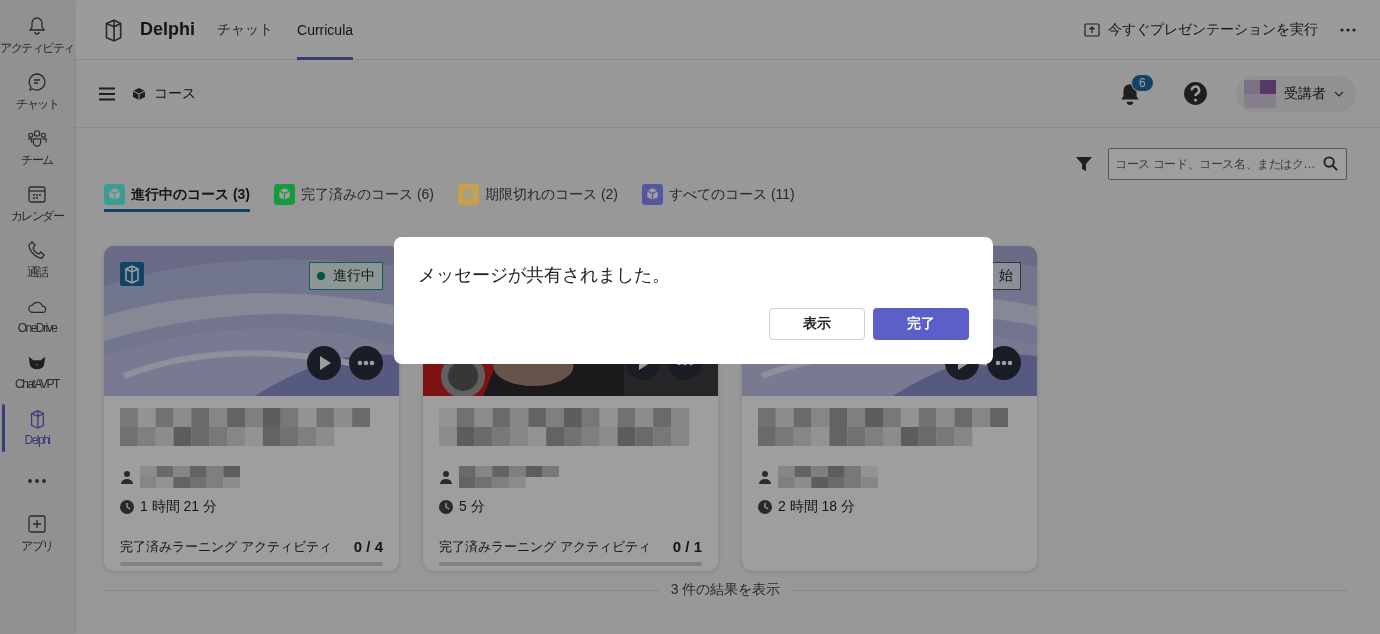 The image size is (1380, 634). What do you see at coordinates (472, 507) in the screenshot?
I see `duration: 5 分` at bounding box center [472, 507].